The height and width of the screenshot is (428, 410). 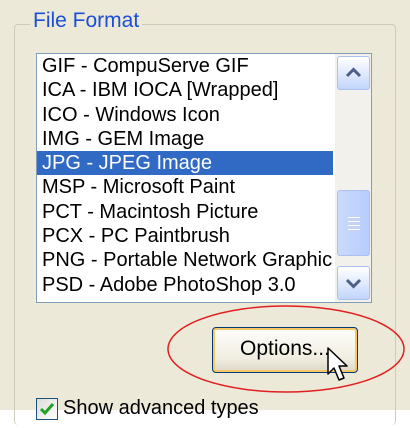 I want to click on scrollbar-thumb, so click(x=353, y=223).